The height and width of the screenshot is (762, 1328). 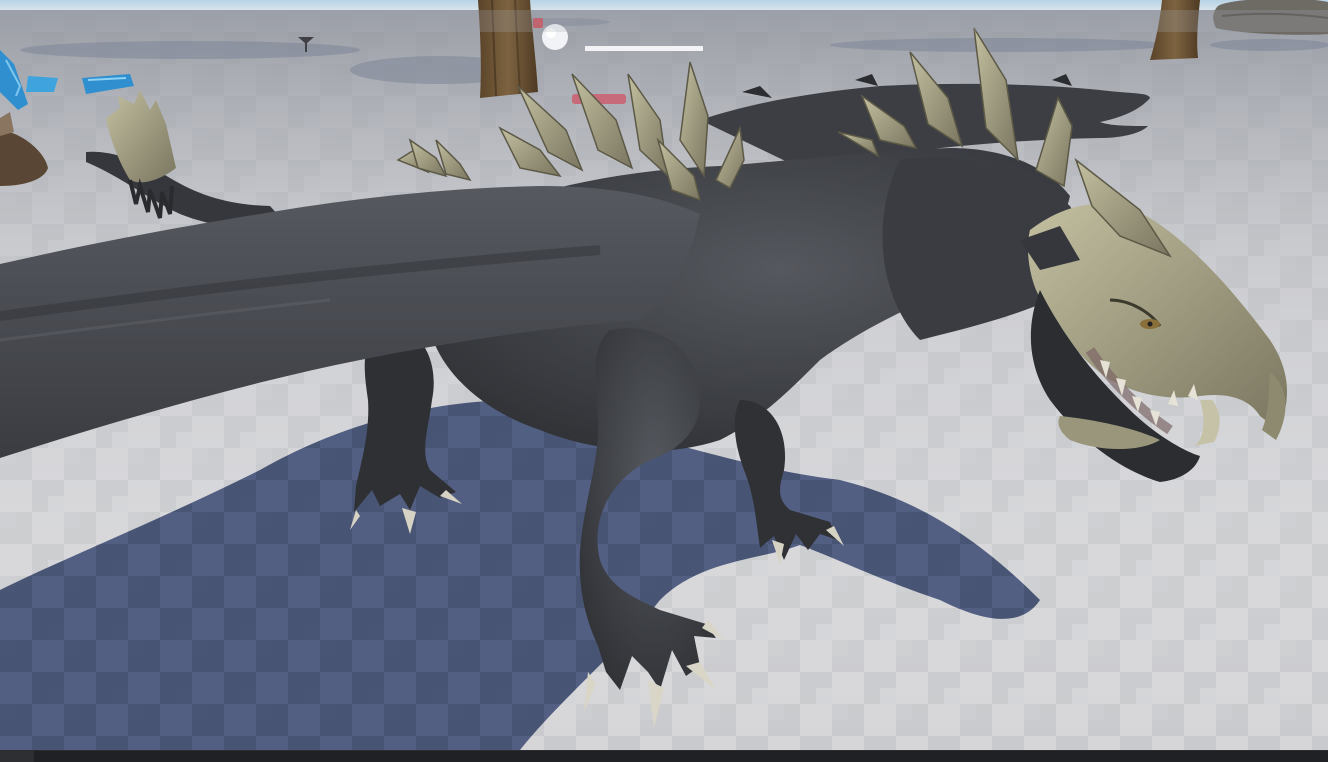 I want to click on viewport-status-bar, so click(x=664, y=756).